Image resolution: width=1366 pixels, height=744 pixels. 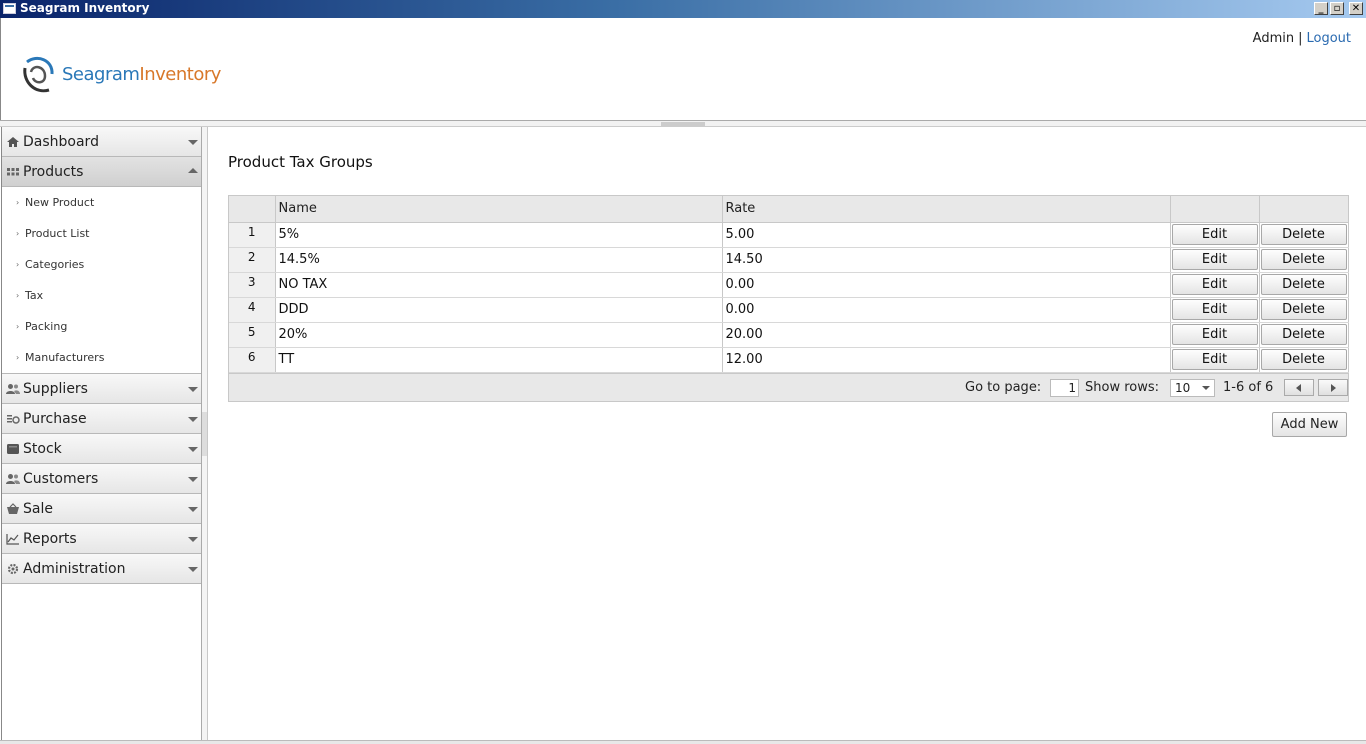 What do you see at coordinates (683, 742) in the screenshot?
I see `status-strip` at bounding box center [683, 742].